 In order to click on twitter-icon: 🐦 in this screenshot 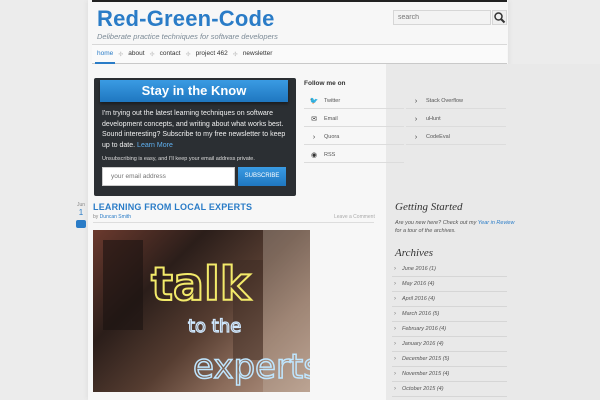, I will do `click(314, 101)`.